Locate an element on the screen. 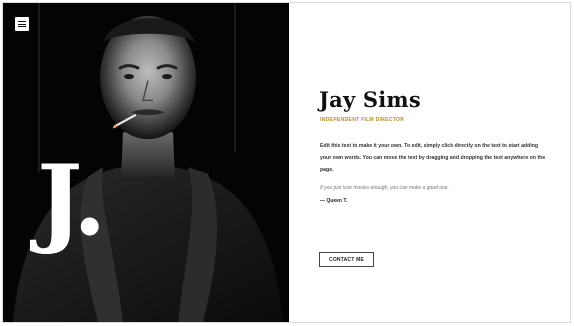 The height and width of the screenshot is (326, 574). contact-button: Contact Me is located at coordinates (346, 259).